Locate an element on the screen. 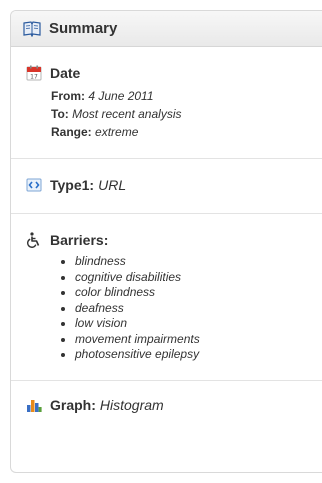  graph-row: Graph: Histogram is located at coordinates (174, 405).